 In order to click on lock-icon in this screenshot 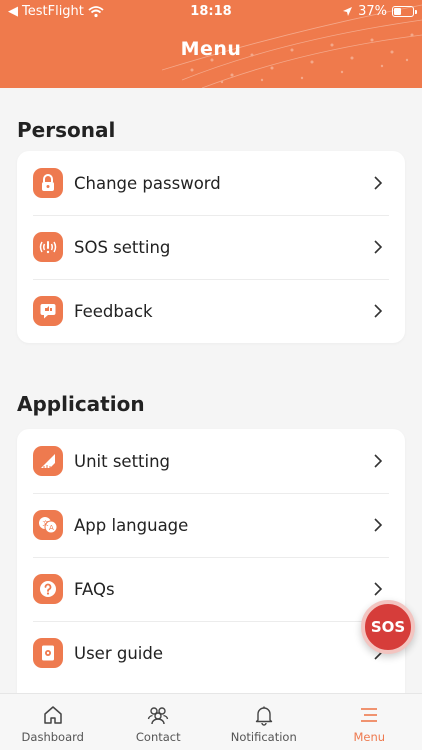, I will do `click(48, 183)`.